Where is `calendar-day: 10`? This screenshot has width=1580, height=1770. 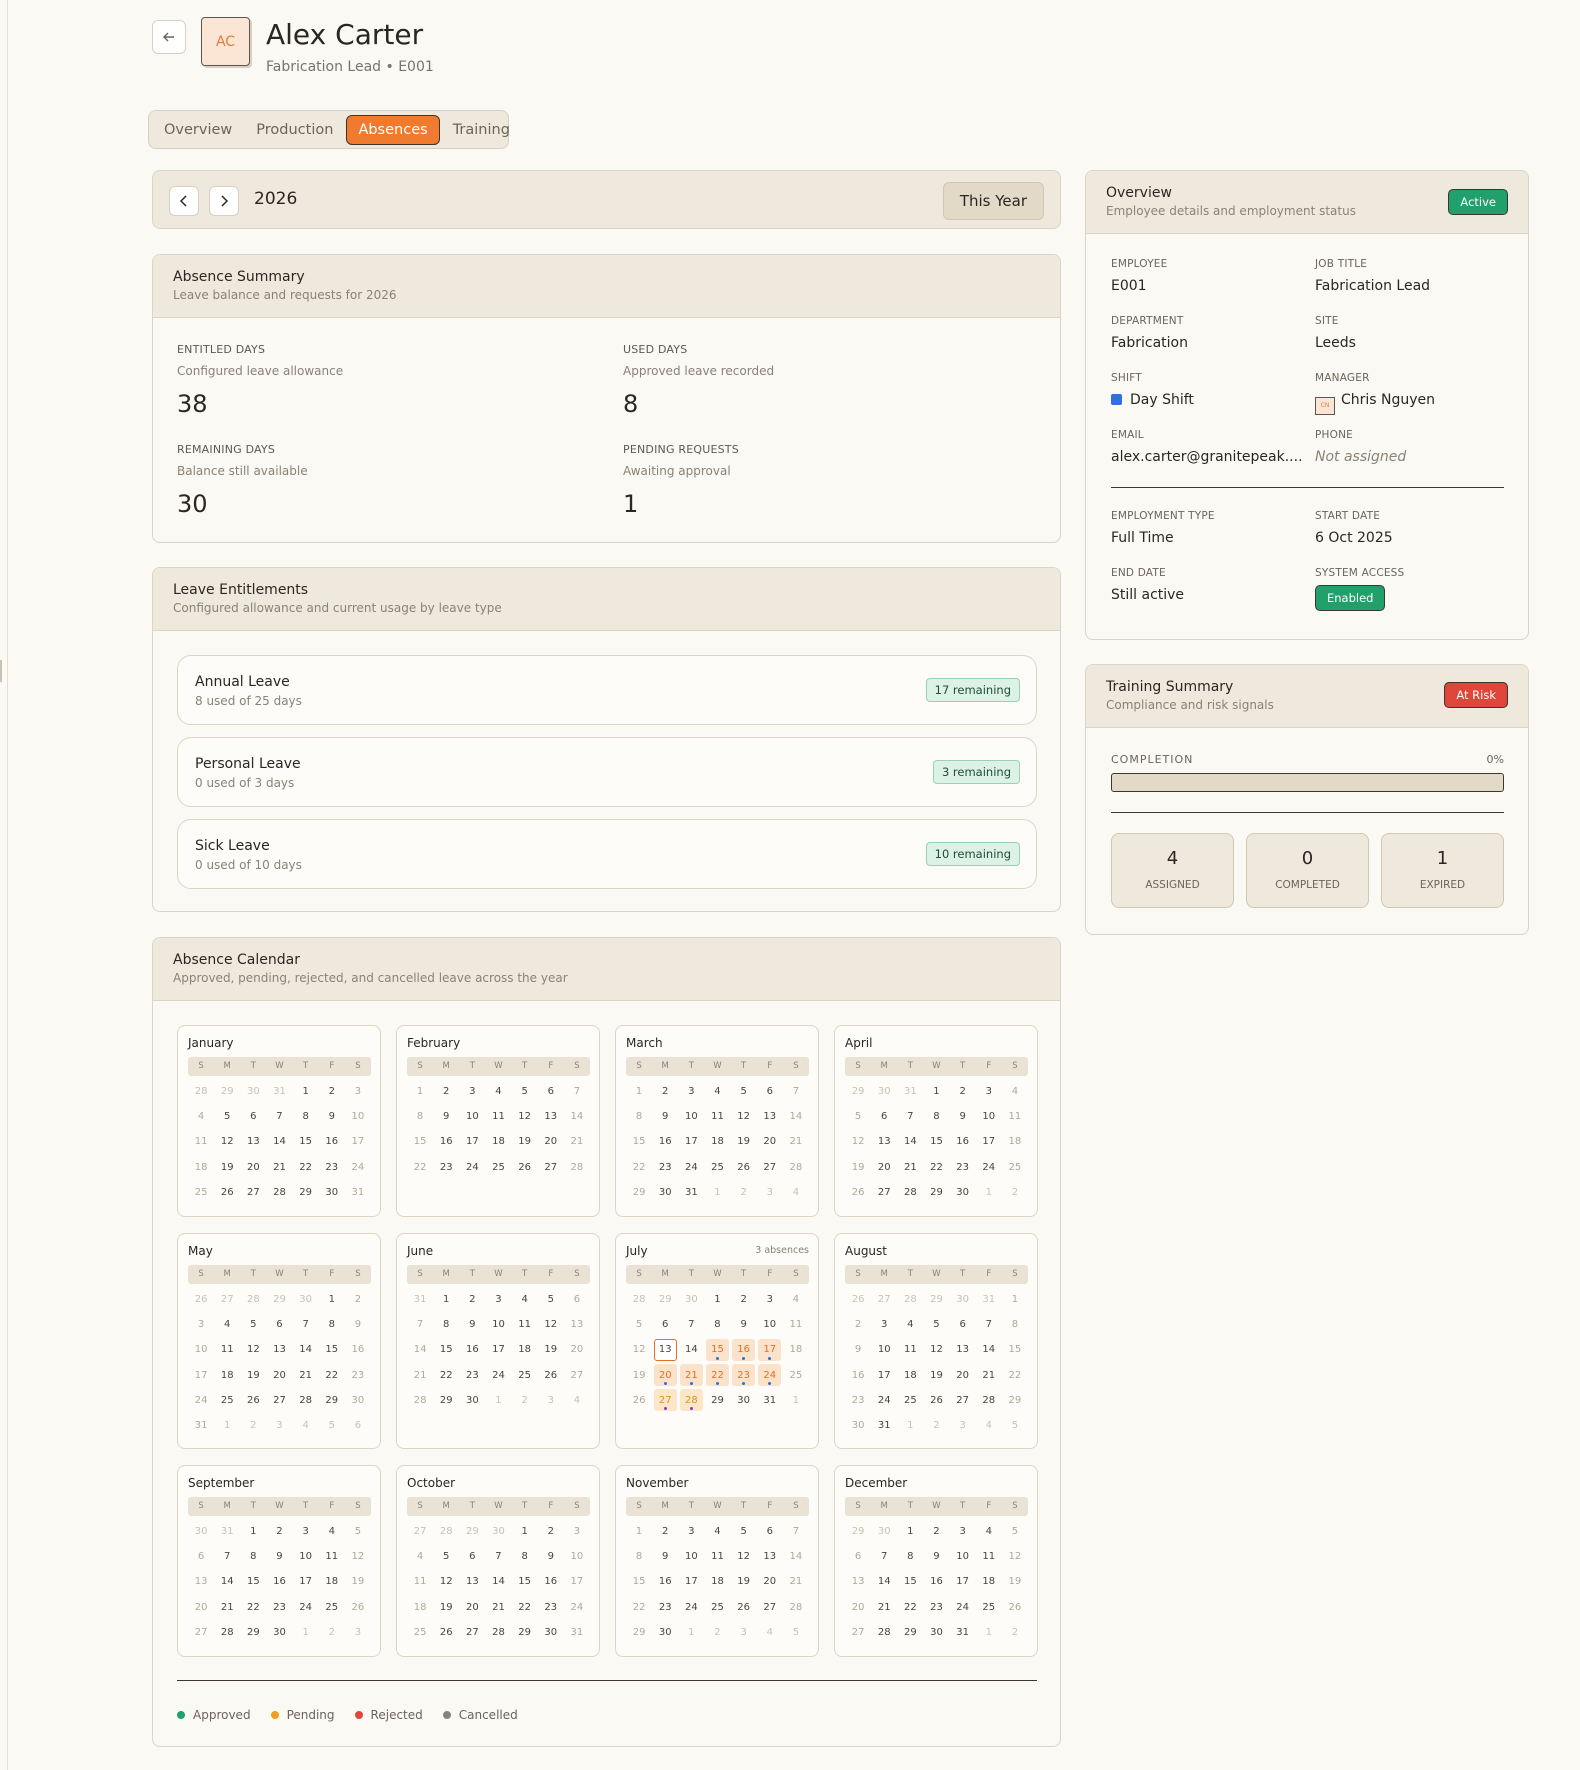
calendar-day: 10 is located at coordinates (201, 1350).